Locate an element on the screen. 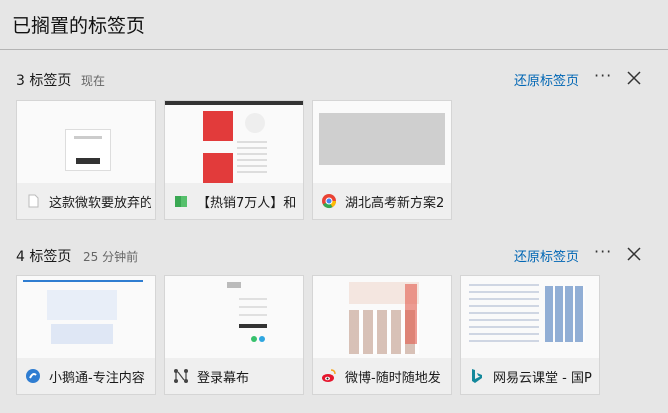  tab-card: 微博-随时随地发 is located at coordinates (382, 335).